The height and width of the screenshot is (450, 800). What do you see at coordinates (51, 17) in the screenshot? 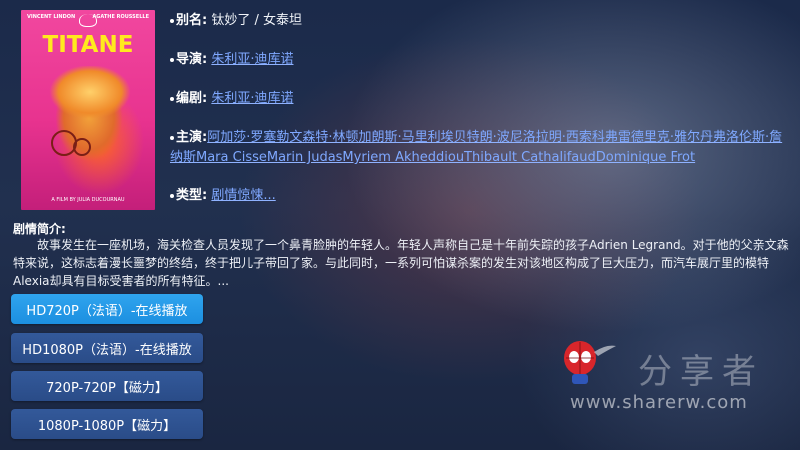
I see `poster-credit-left: VINCENT LINDON` at bounding box center [51, 17].